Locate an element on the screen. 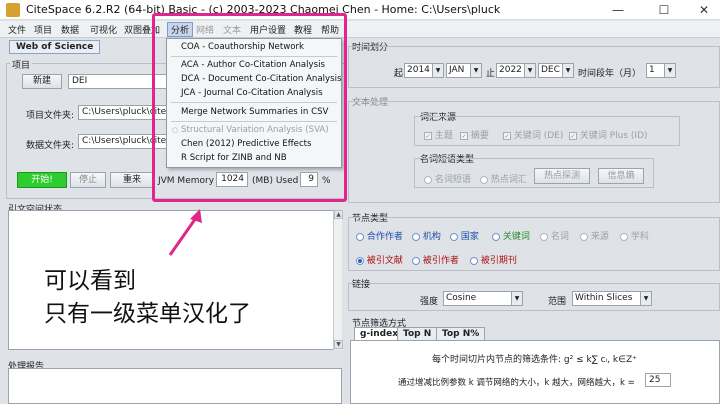 Image resolution: width=720 pixels, height=404 pixels. burst-term-label: 热点词汇 is located at coordinates (508, 180).